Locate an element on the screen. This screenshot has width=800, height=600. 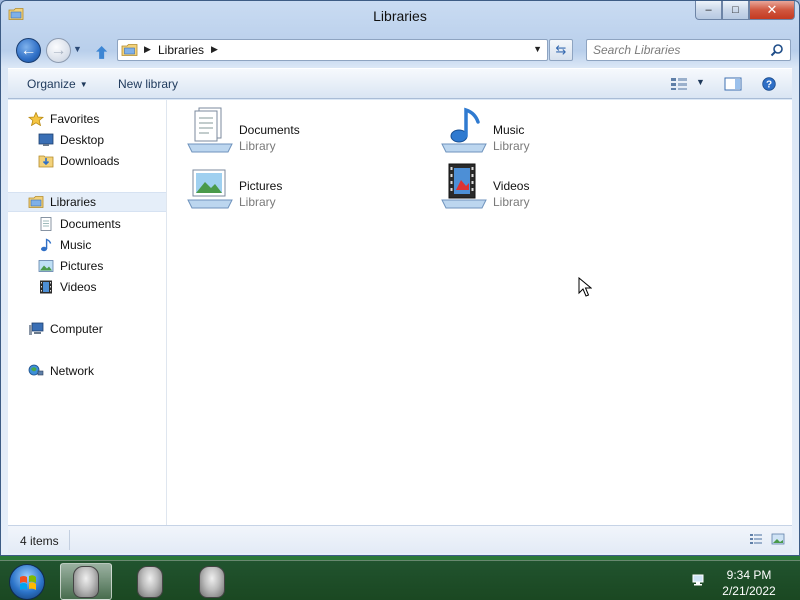
sidebar-item-desktop: Desktop is located at coordinates (87, 140).